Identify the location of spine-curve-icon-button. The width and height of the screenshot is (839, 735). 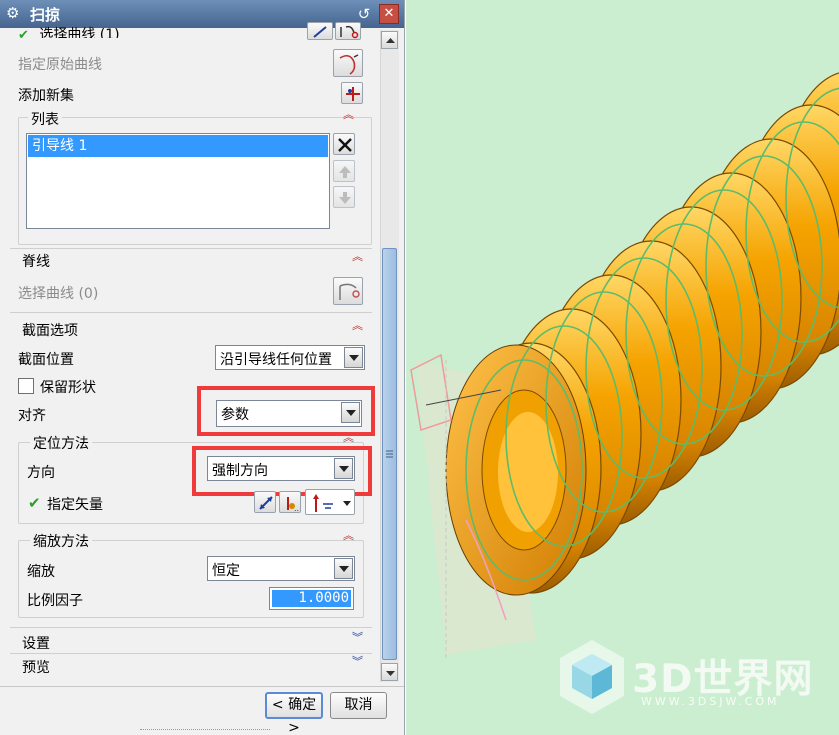
(348, 291).